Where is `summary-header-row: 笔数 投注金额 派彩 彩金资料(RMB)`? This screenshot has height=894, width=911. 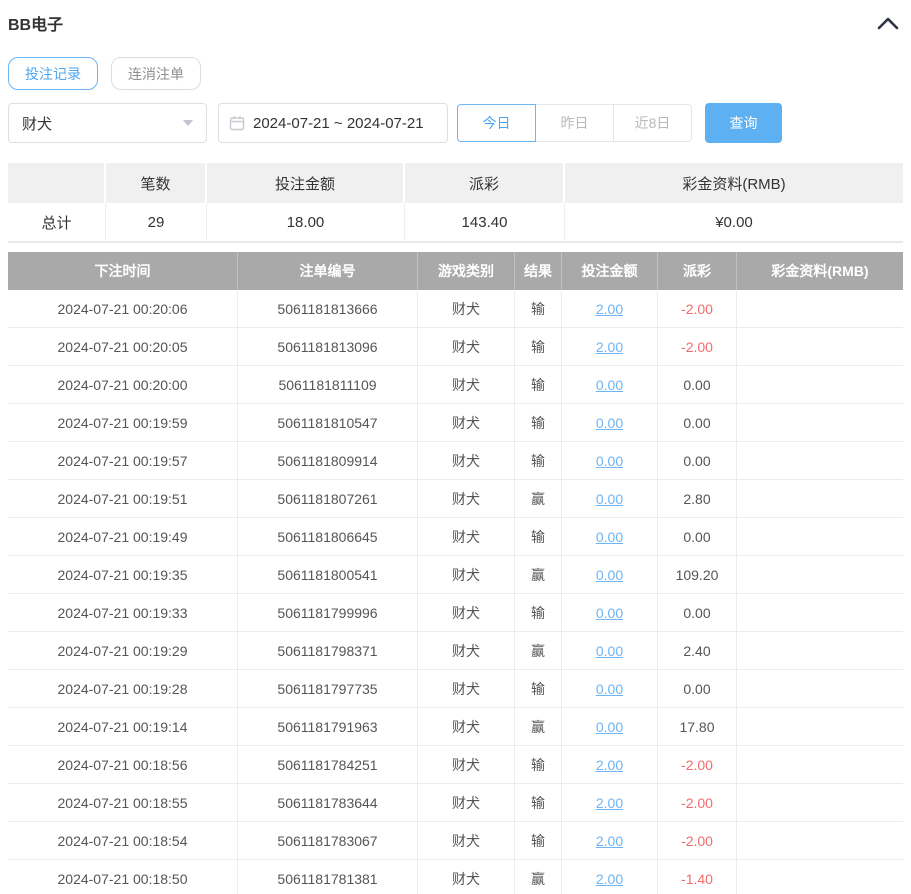 summary-header-row: 笔数 投注金额 派彩 彩金资料(RMB) is located at coordinates (455, 183).